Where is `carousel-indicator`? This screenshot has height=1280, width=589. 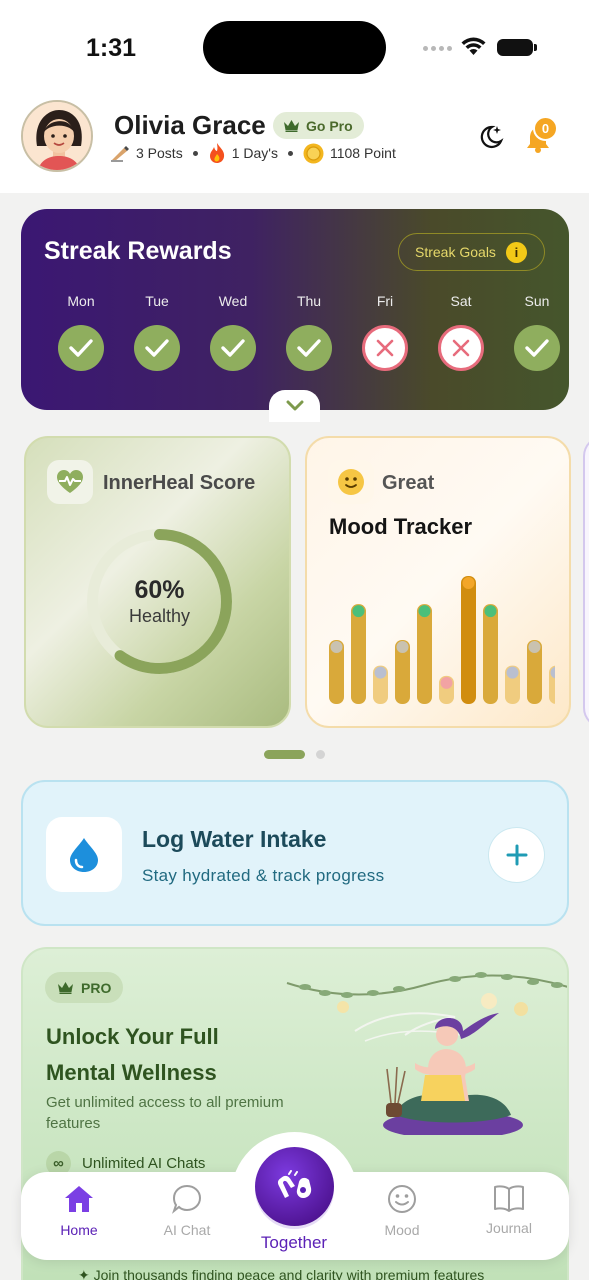
carousel-indicator is located at coordinates (294, 754).